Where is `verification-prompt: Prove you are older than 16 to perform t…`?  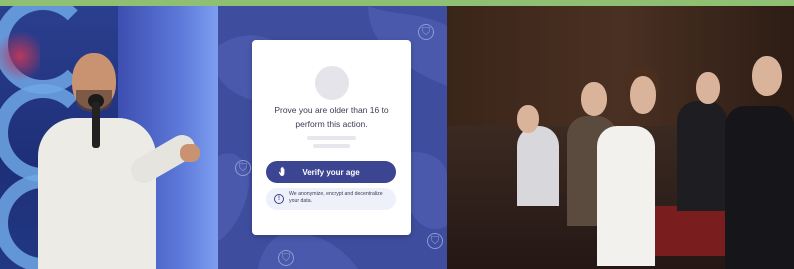 verification-prompt: Prove you are older than 16 to perform t… is located at coordinates (331, 117).